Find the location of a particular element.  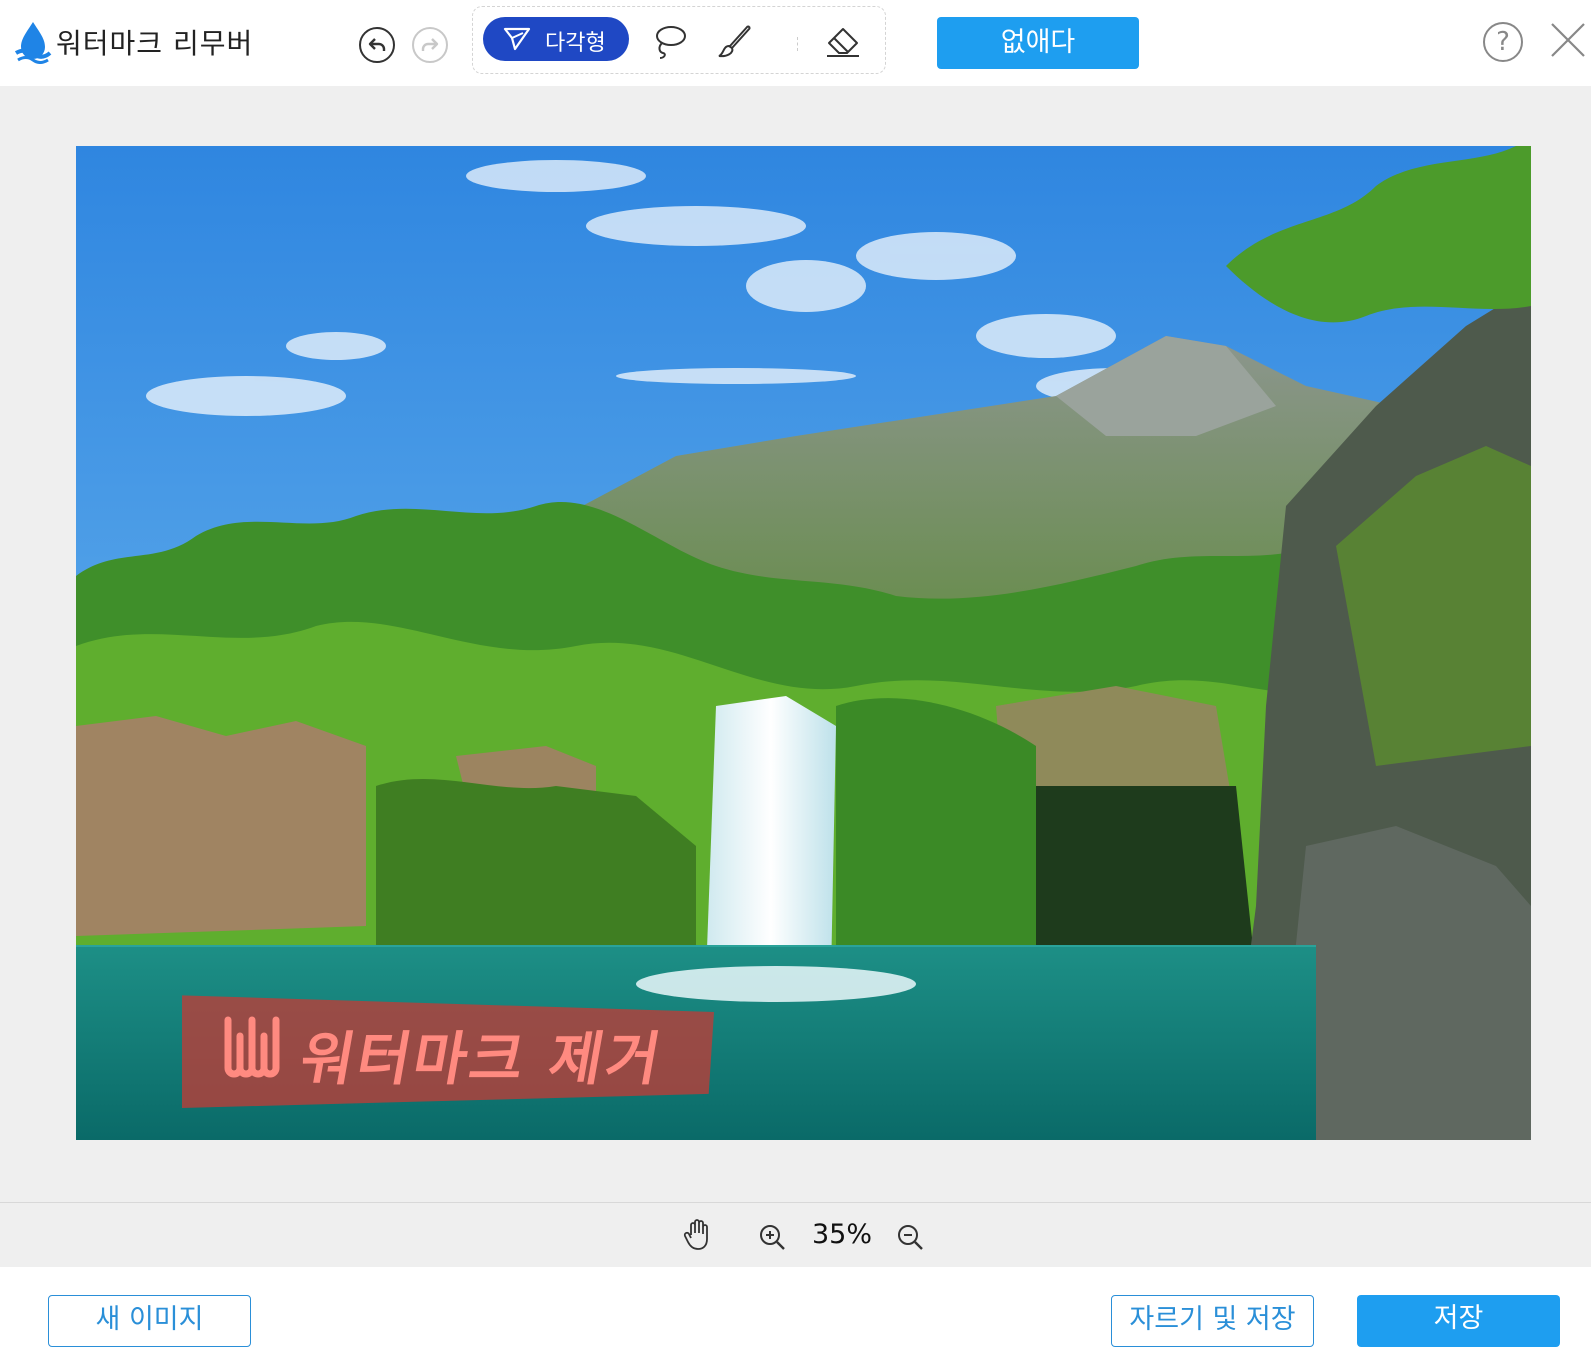

eraser-icon is located at coordinates (843, 41).